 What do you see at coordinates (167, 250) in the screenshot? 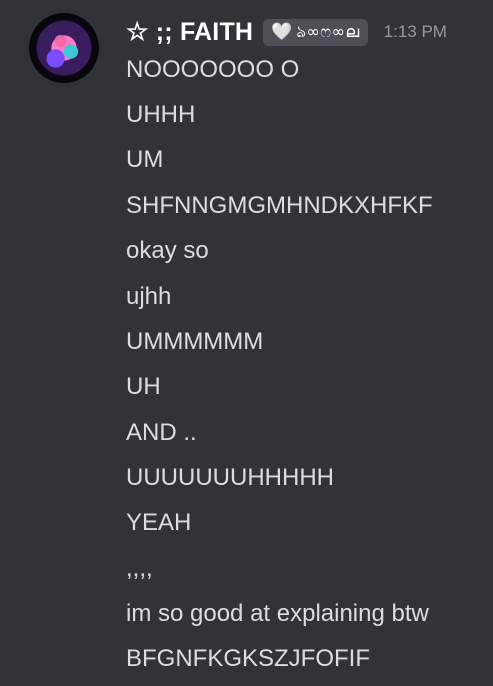
I see `message-line: okay so` at bounding box center [167, 250].